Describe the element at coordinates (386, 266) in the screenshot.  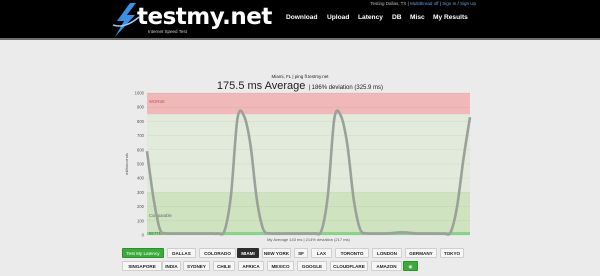
I see `server-button-amazon: AMAZON` at that location.